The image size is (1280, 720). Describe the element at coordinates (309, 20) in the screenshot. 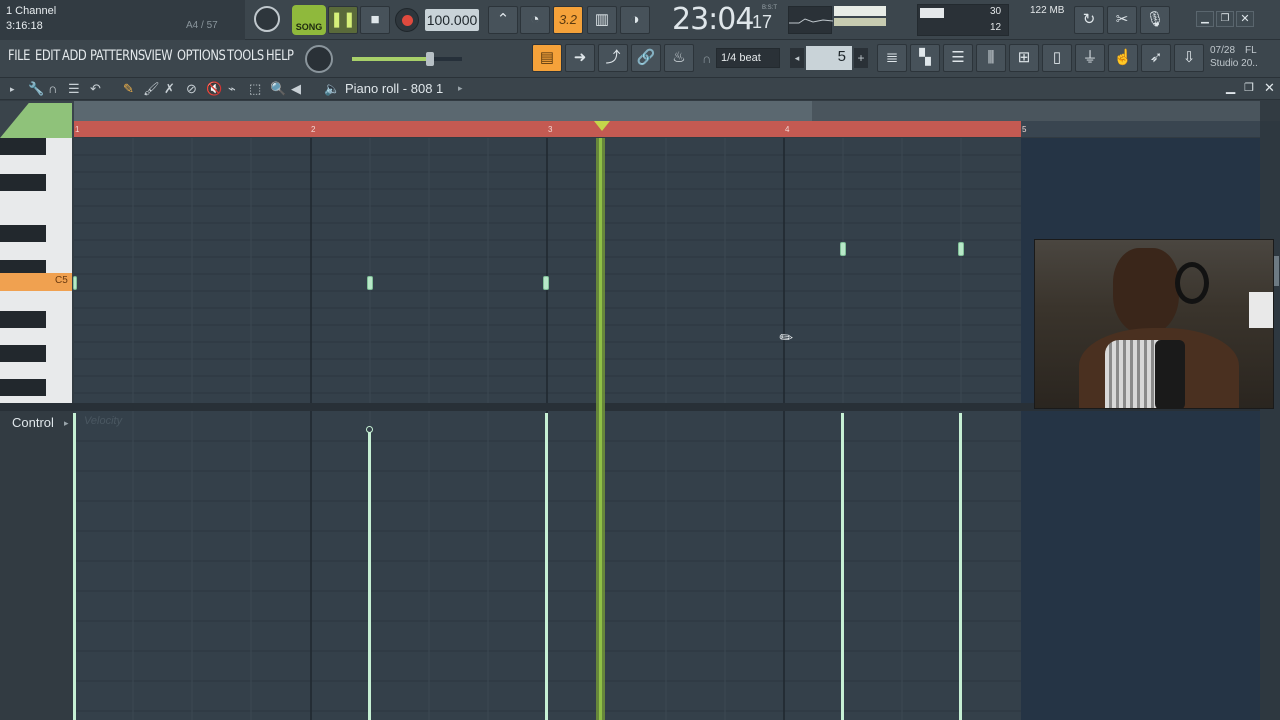

I see `song-mode-toggle: SONG` at that location.